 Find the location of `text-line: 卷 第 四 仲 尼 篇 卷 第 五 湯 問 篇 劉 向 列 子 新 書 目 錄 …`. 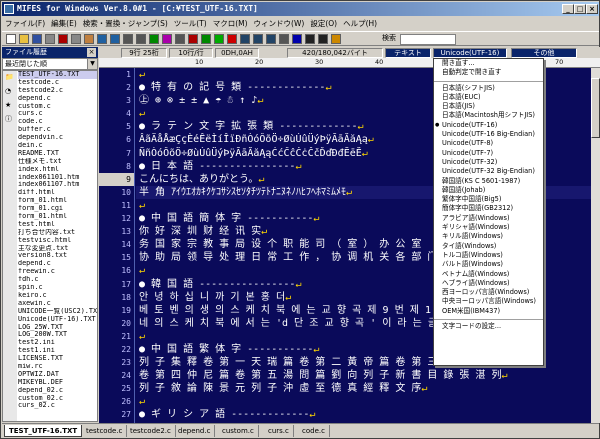

text-line: 卷 第 四 仲 尼 篇 卷 第 五 湯 問 篇 劉 向 列 子 新 書 目 錄 … is located at coordinates (365, 375).